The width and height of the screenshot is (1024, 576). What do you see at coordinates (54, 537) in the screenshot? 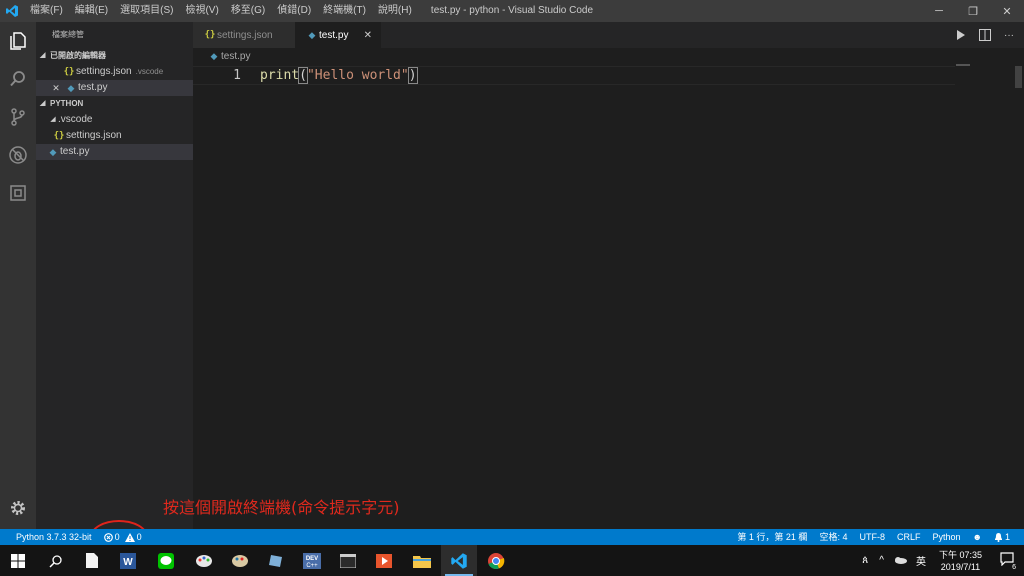
I see `python-interpreter: Python 3.7.3 32-bit` at bounding box center [54, 537].